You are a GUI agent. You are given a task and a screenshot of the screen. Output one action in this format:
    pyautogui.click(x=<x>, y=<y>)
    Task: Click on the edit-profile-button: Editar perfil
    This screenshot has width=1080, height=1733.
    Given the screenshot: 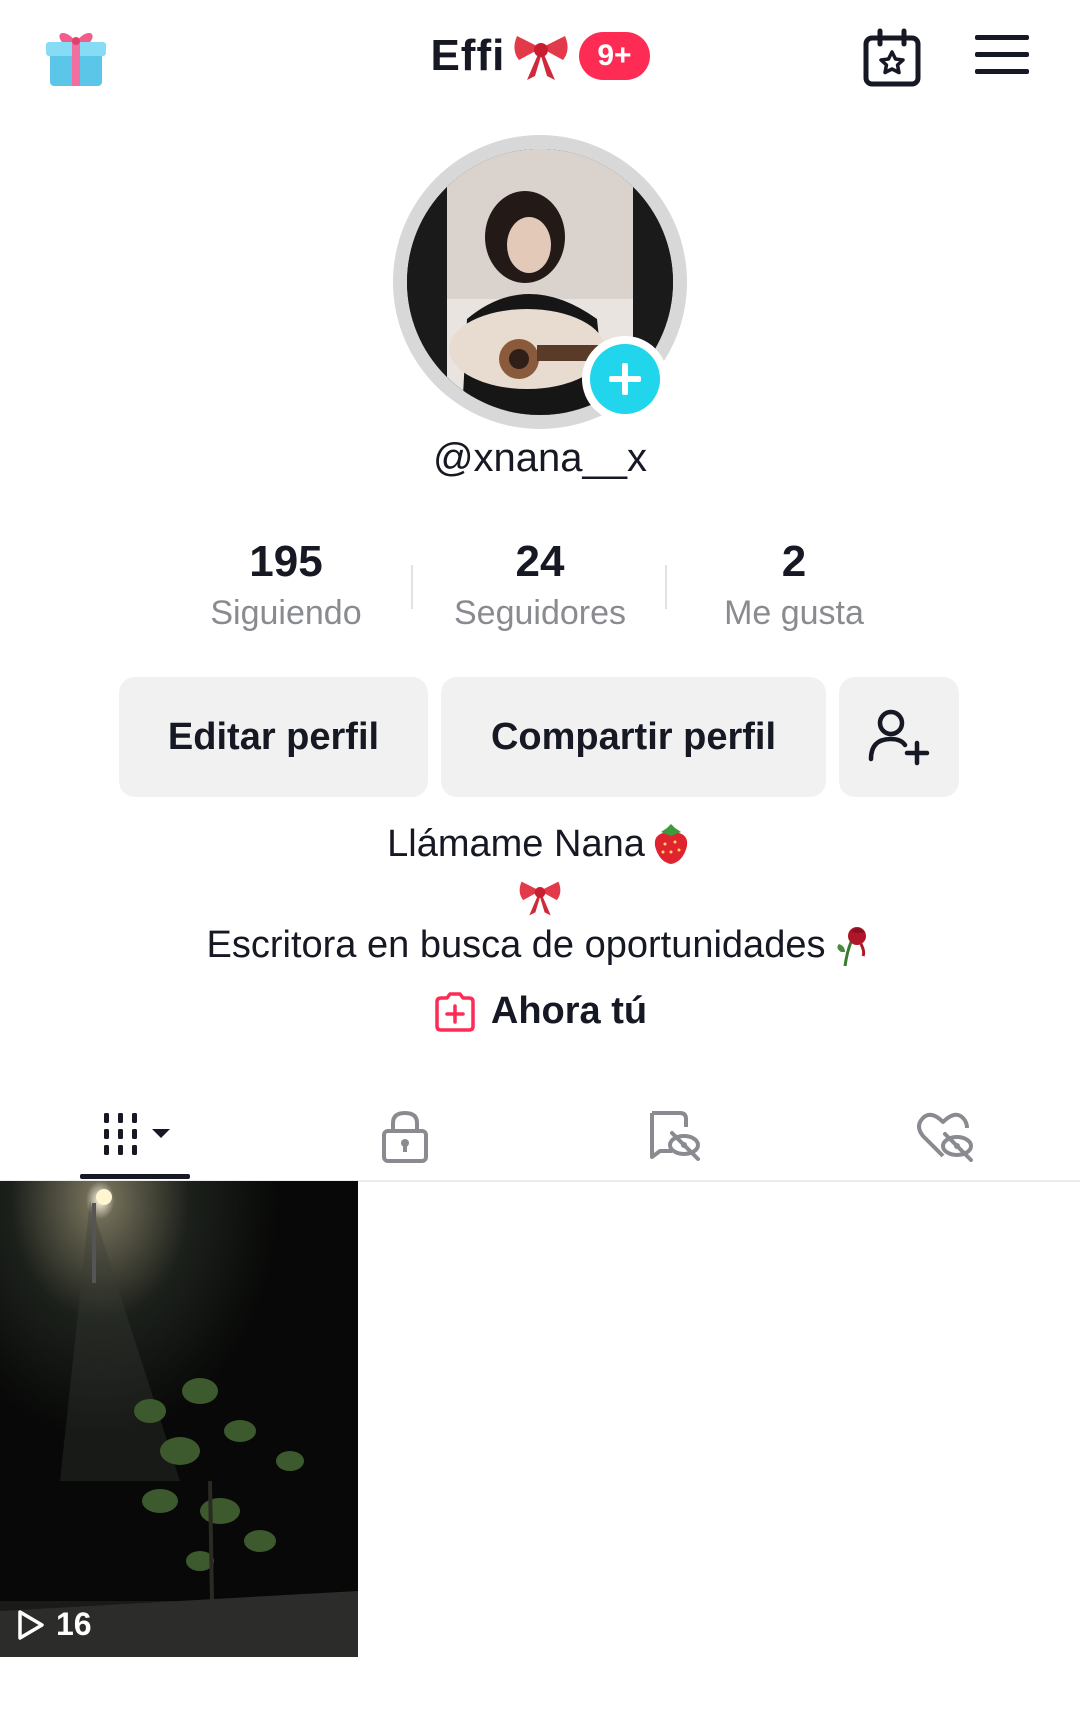 What is the action you would take?
    pyautogui.click(x=273, y=737)
    